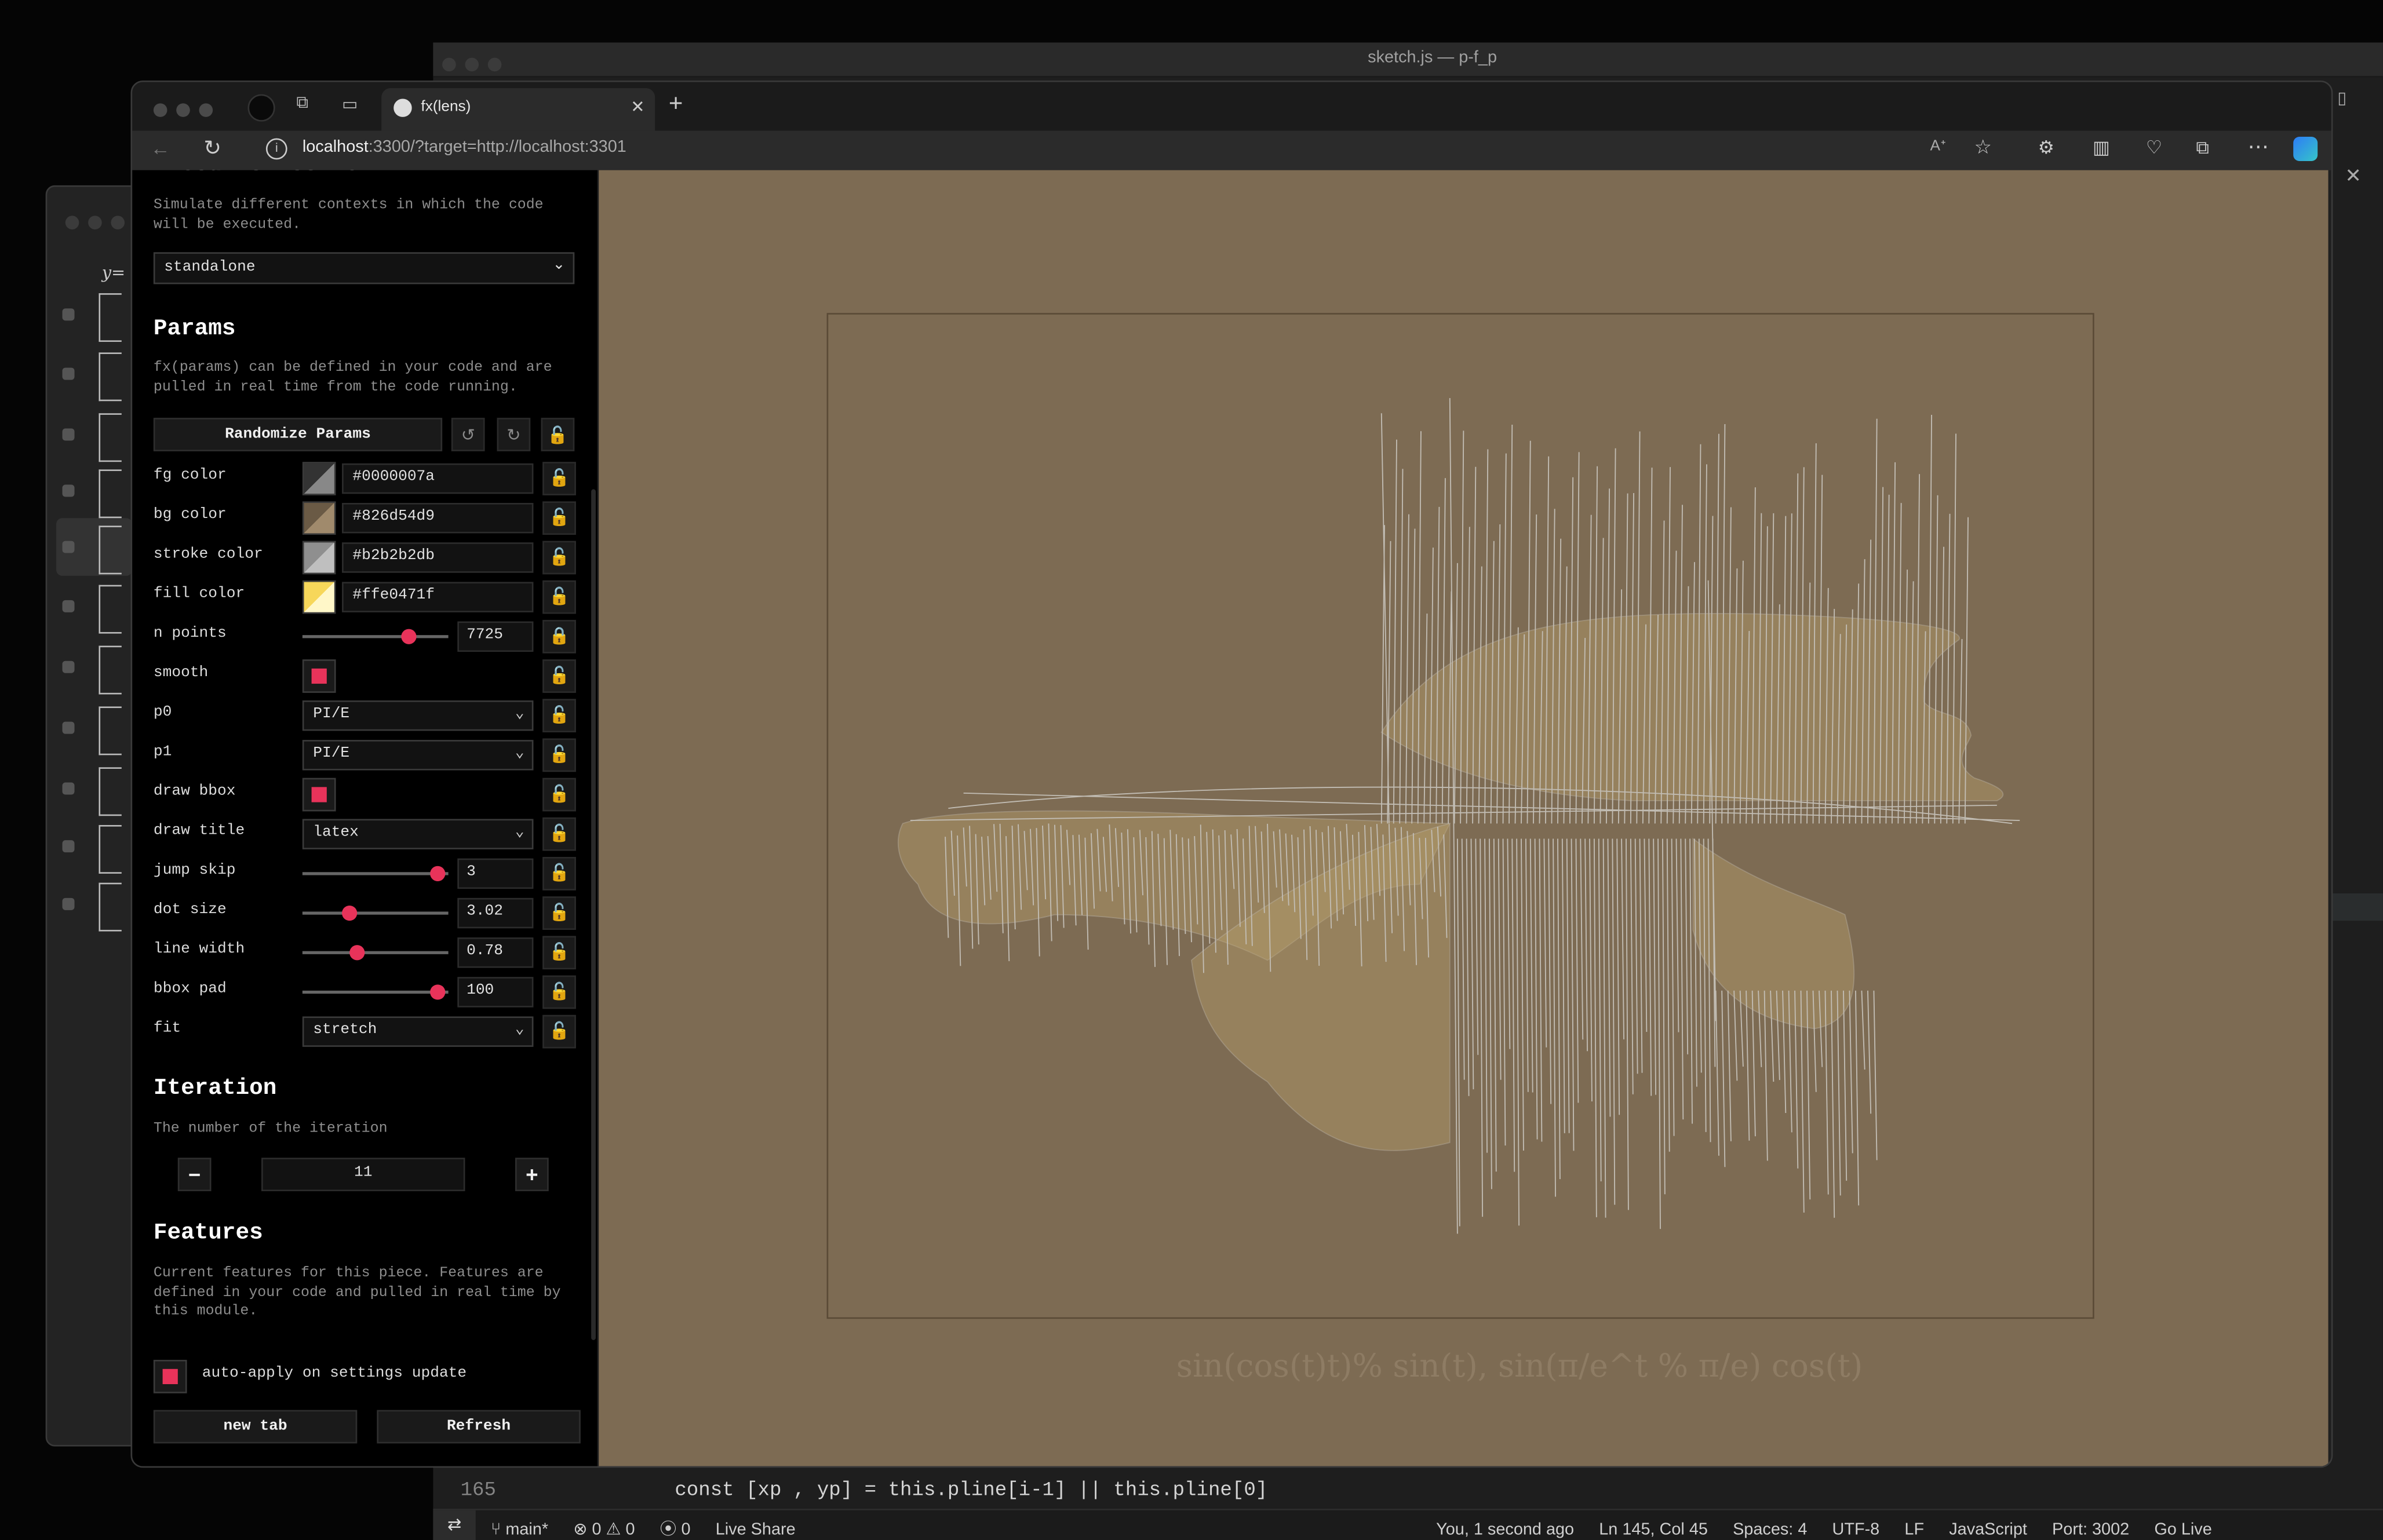  Describe the element at coordinates (2090, 1530) in the screenshot. I see `port-status: Port: 3002` at that location.